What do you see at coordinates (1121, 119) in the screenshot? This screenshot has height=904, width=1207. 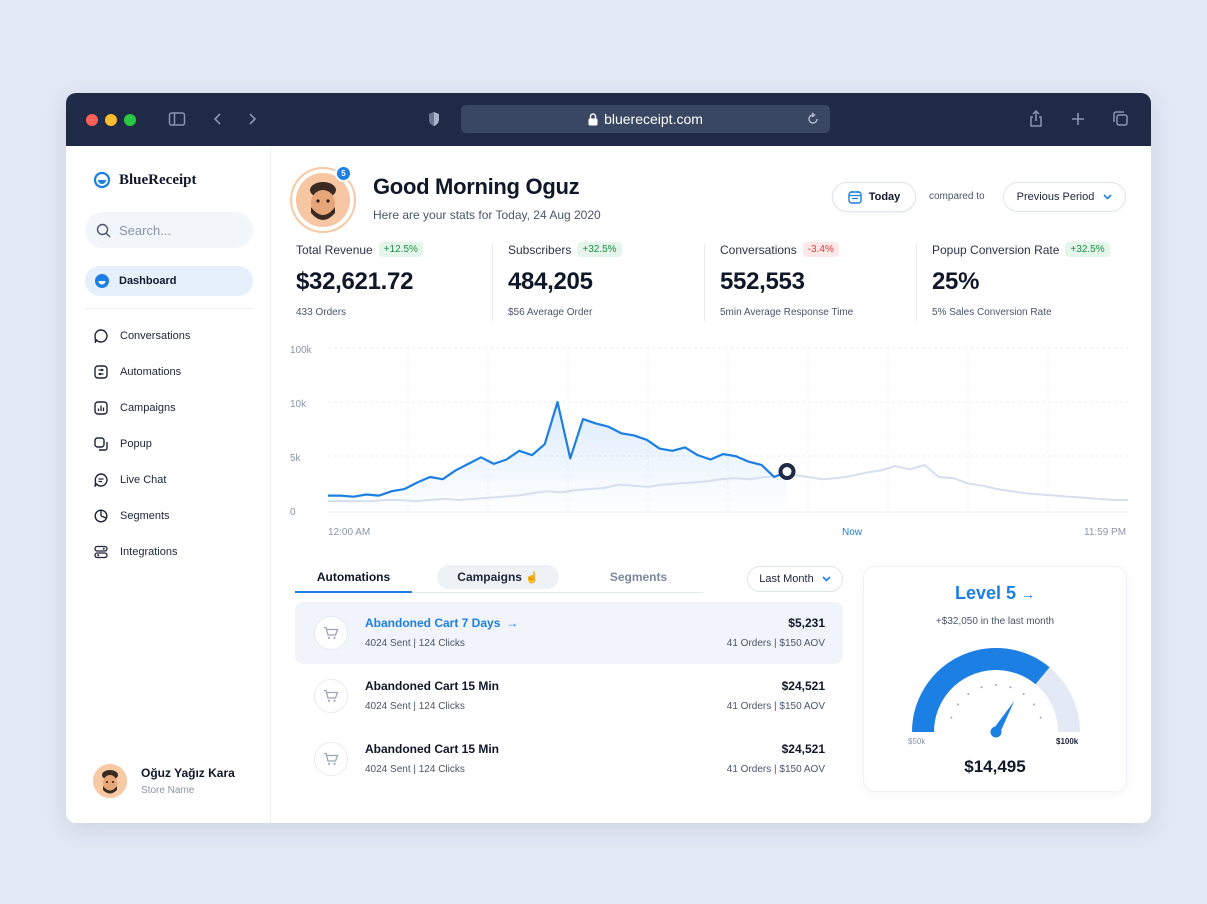 I see `tabs-overview-icon` at bounding box center [1121, 119].